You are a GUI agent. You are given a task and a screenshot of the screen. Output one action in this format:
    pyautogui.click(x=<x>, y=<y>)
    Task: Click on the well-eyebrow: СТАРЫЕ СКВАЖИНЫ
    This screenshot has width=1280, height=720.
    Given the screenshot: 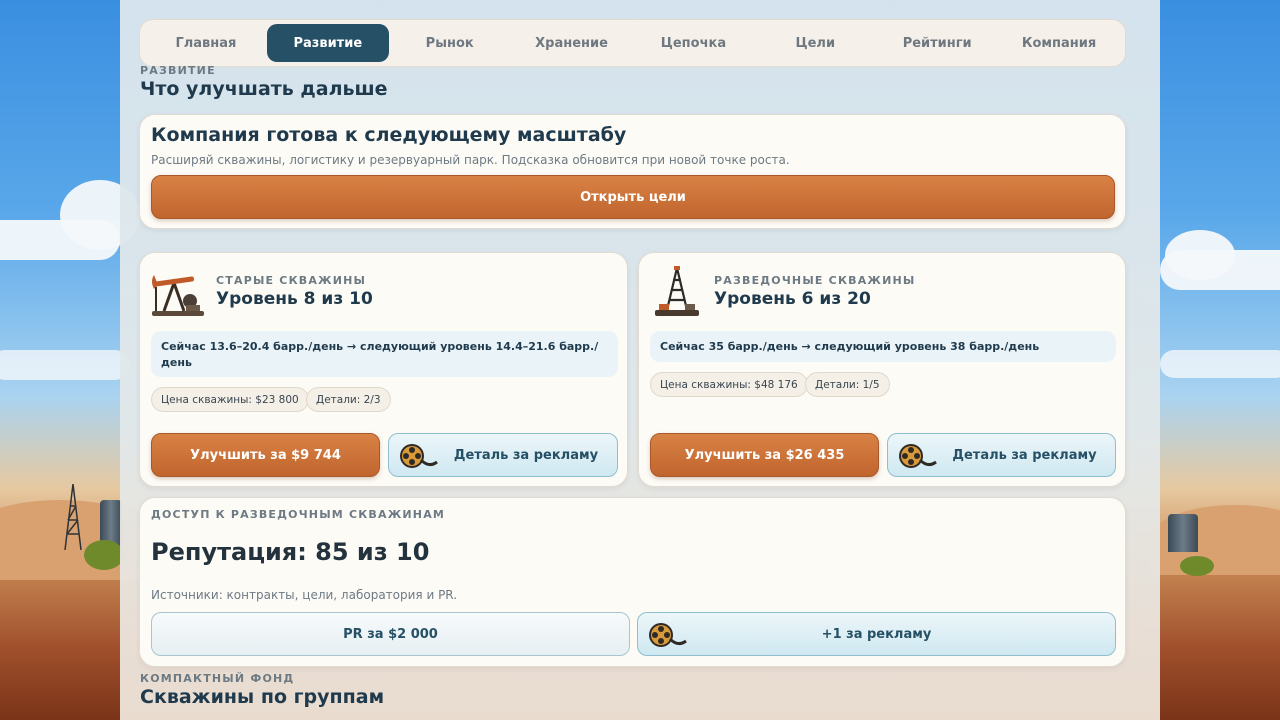 What is the action you would take?
    pyautogui.click(x=291, y=280)
    